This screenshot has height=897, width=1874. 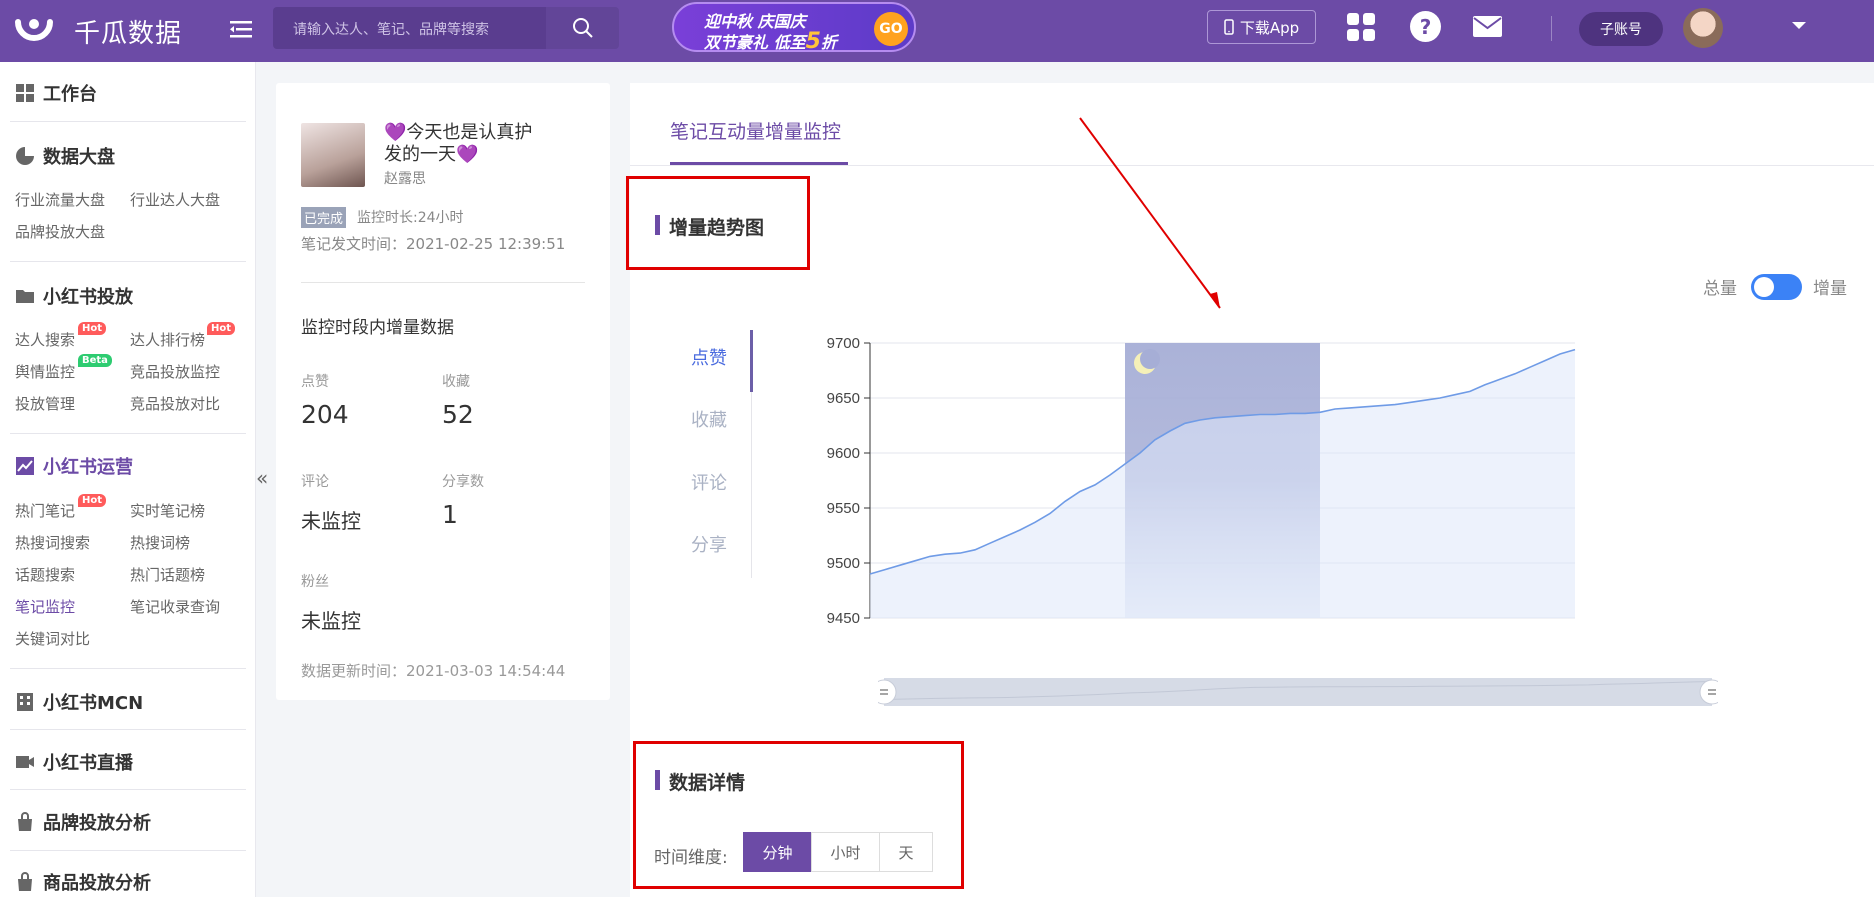 What do you see at coordinates (25, 821) in the screenshot?
I see `bag-icon` at bounding box center [25, 821].